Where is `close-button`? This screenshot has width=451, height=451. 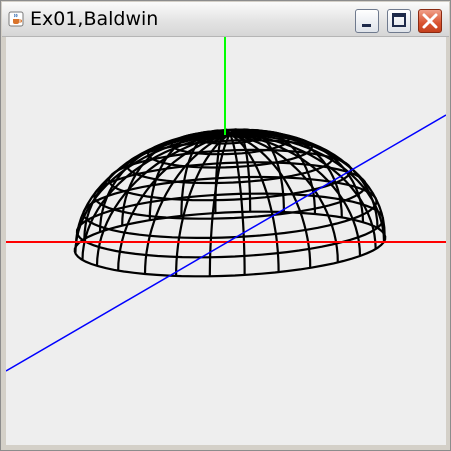
close-button is located at coordinates (430, 21).